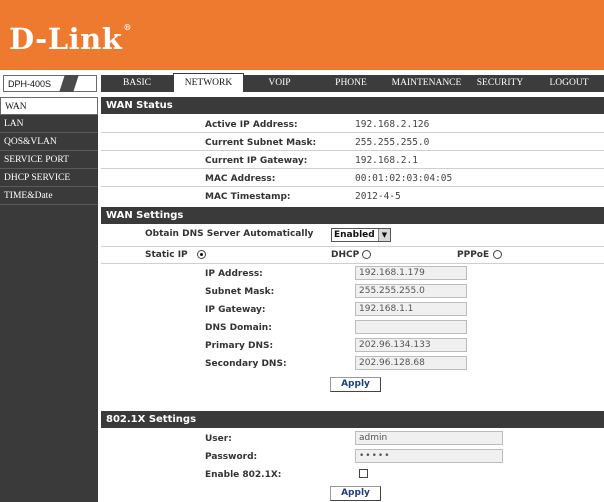  I want to click on pppoe-label: PPPoE, so click(473, 255).